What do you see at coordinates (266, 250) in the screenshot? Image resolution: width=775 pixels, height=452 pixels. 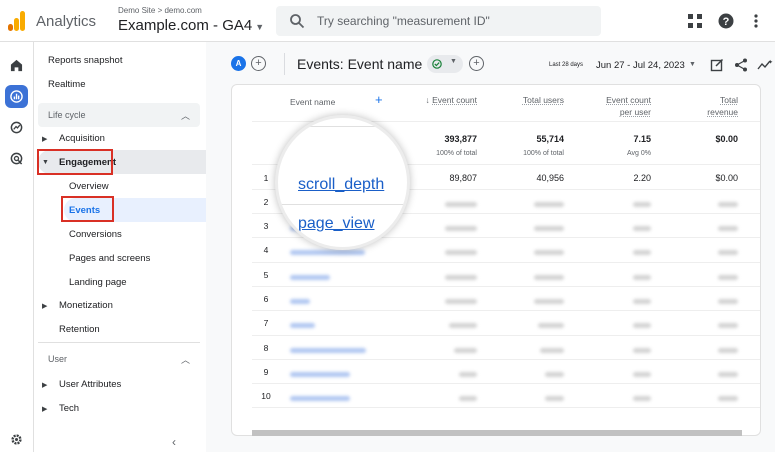 I see `row-number: 4` at bounding box center [266, 250].